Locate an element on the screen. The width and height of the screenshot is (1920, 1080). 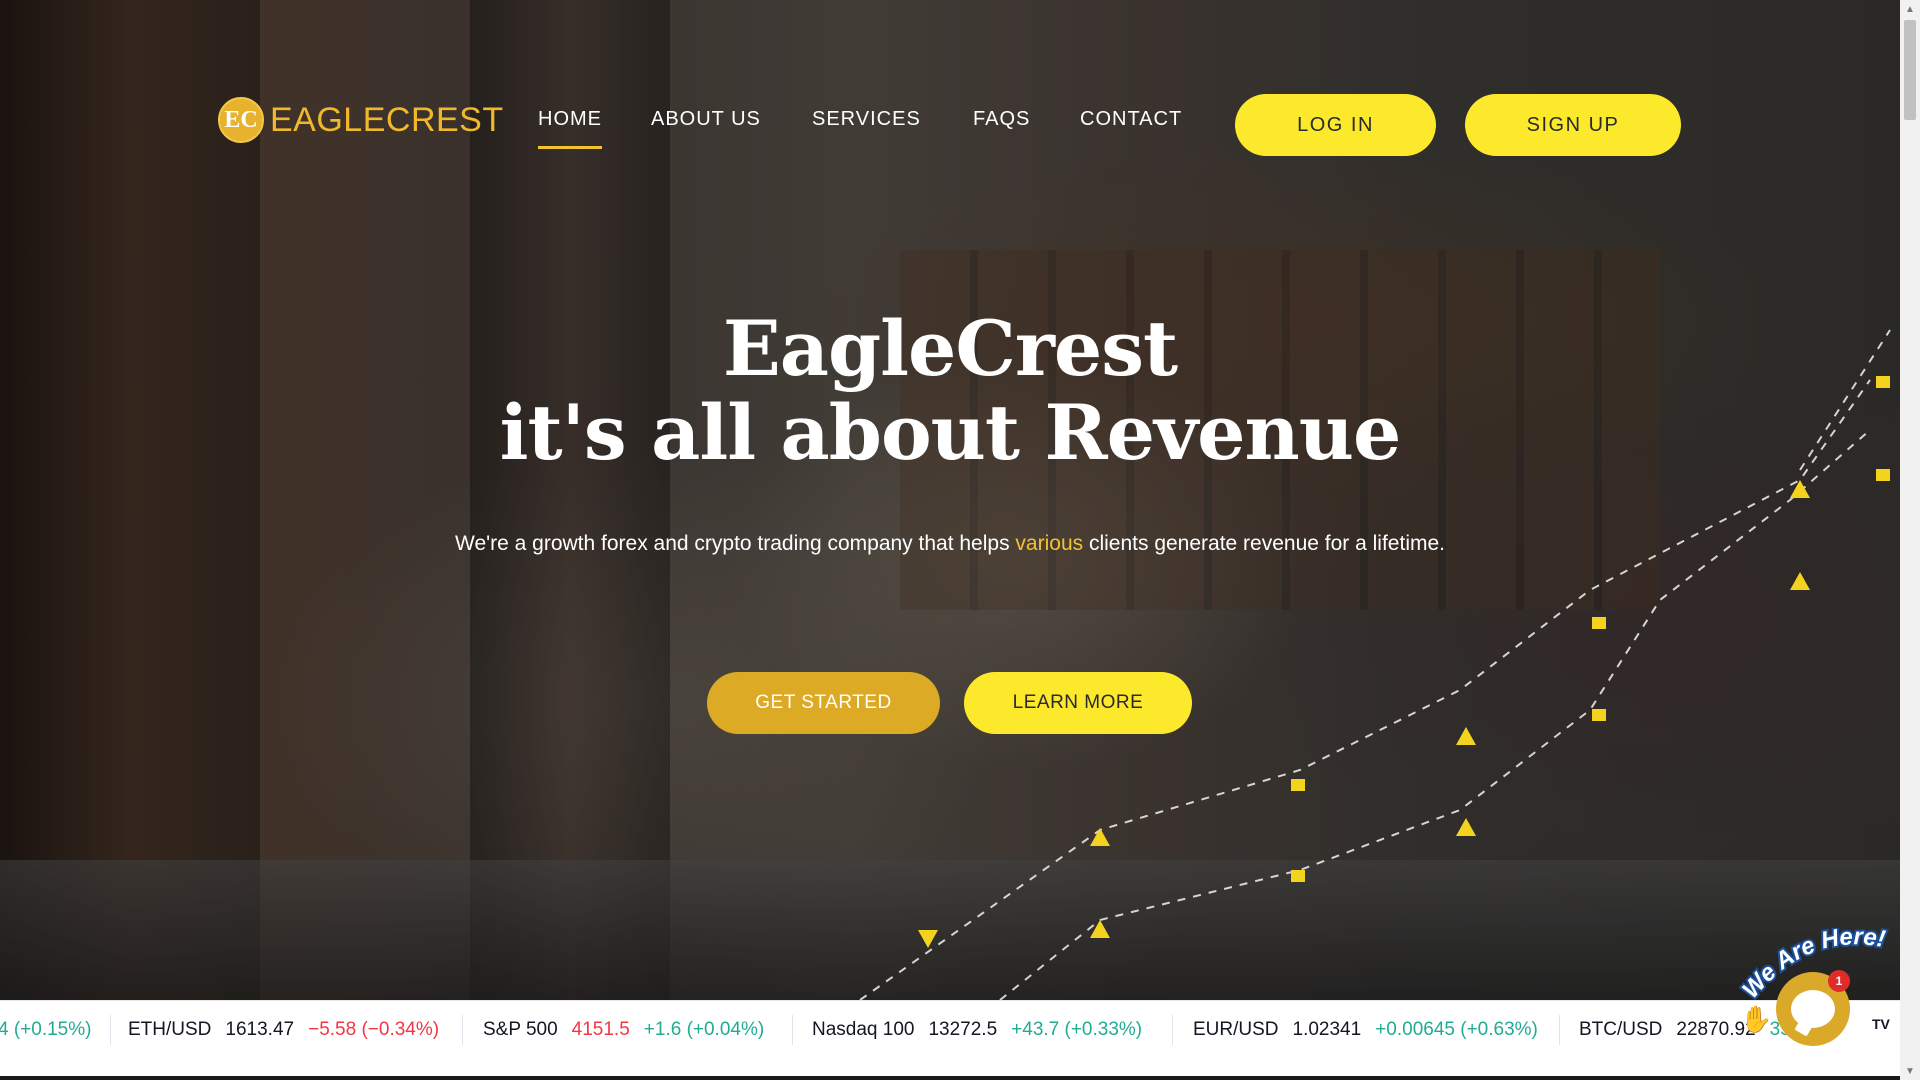
hero-tagline: it's all about Revenue is located at coordinates (950, 432).